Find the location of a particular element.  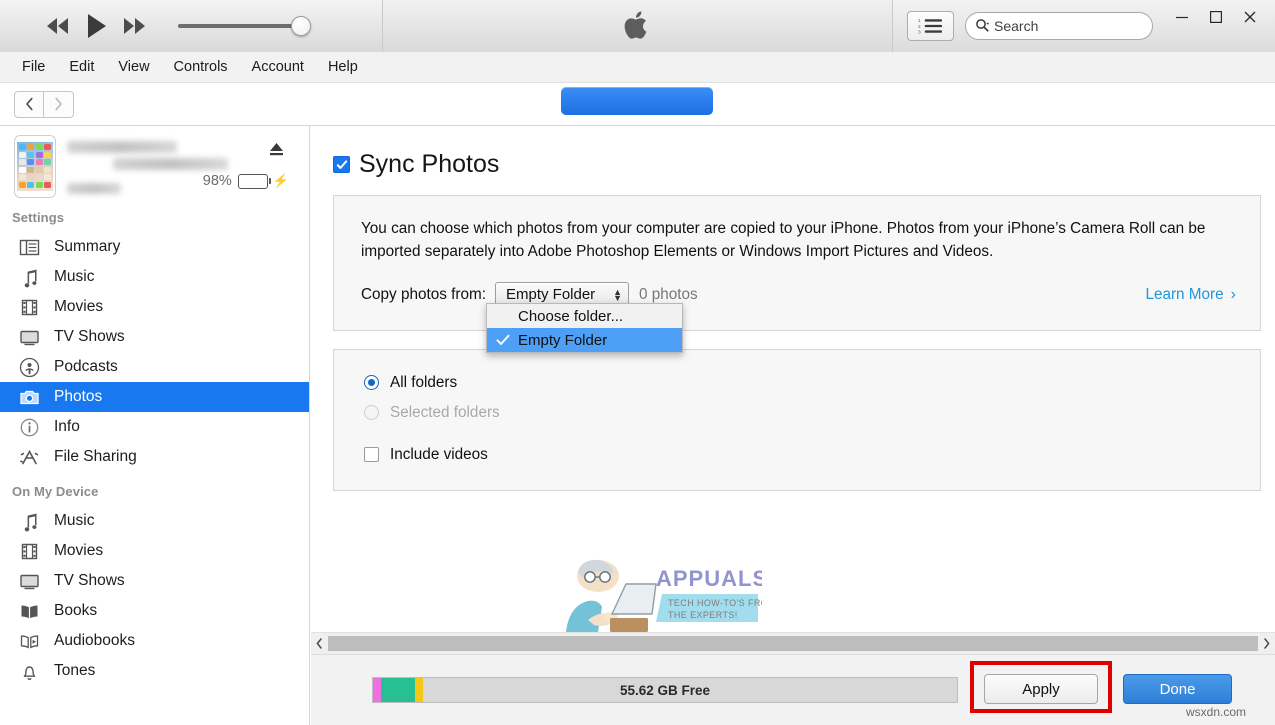

sidebar-item-device-tv-shows: TV Shows is located at coordinates (154, 581).